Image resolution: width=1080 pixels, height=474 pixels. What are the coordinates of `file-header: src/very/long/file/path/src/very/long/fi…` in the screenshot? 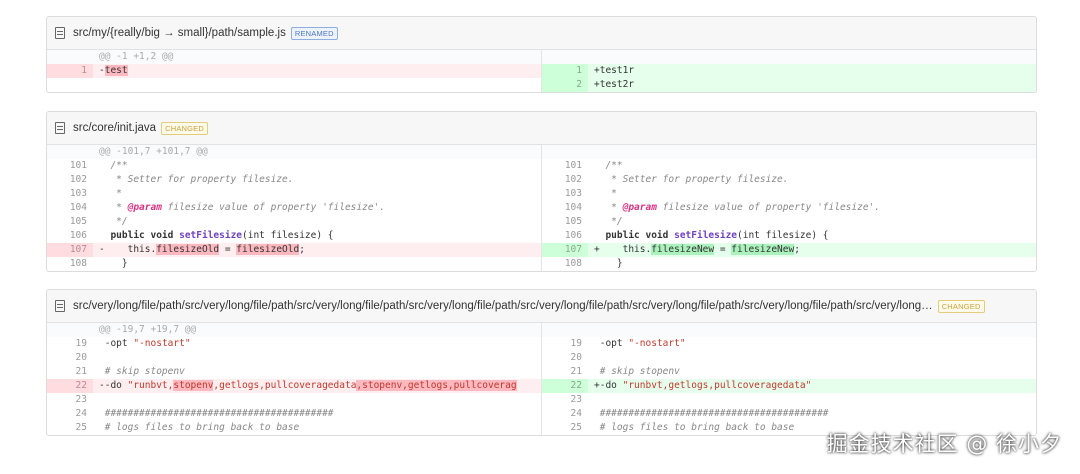 It's located at (541, 306).